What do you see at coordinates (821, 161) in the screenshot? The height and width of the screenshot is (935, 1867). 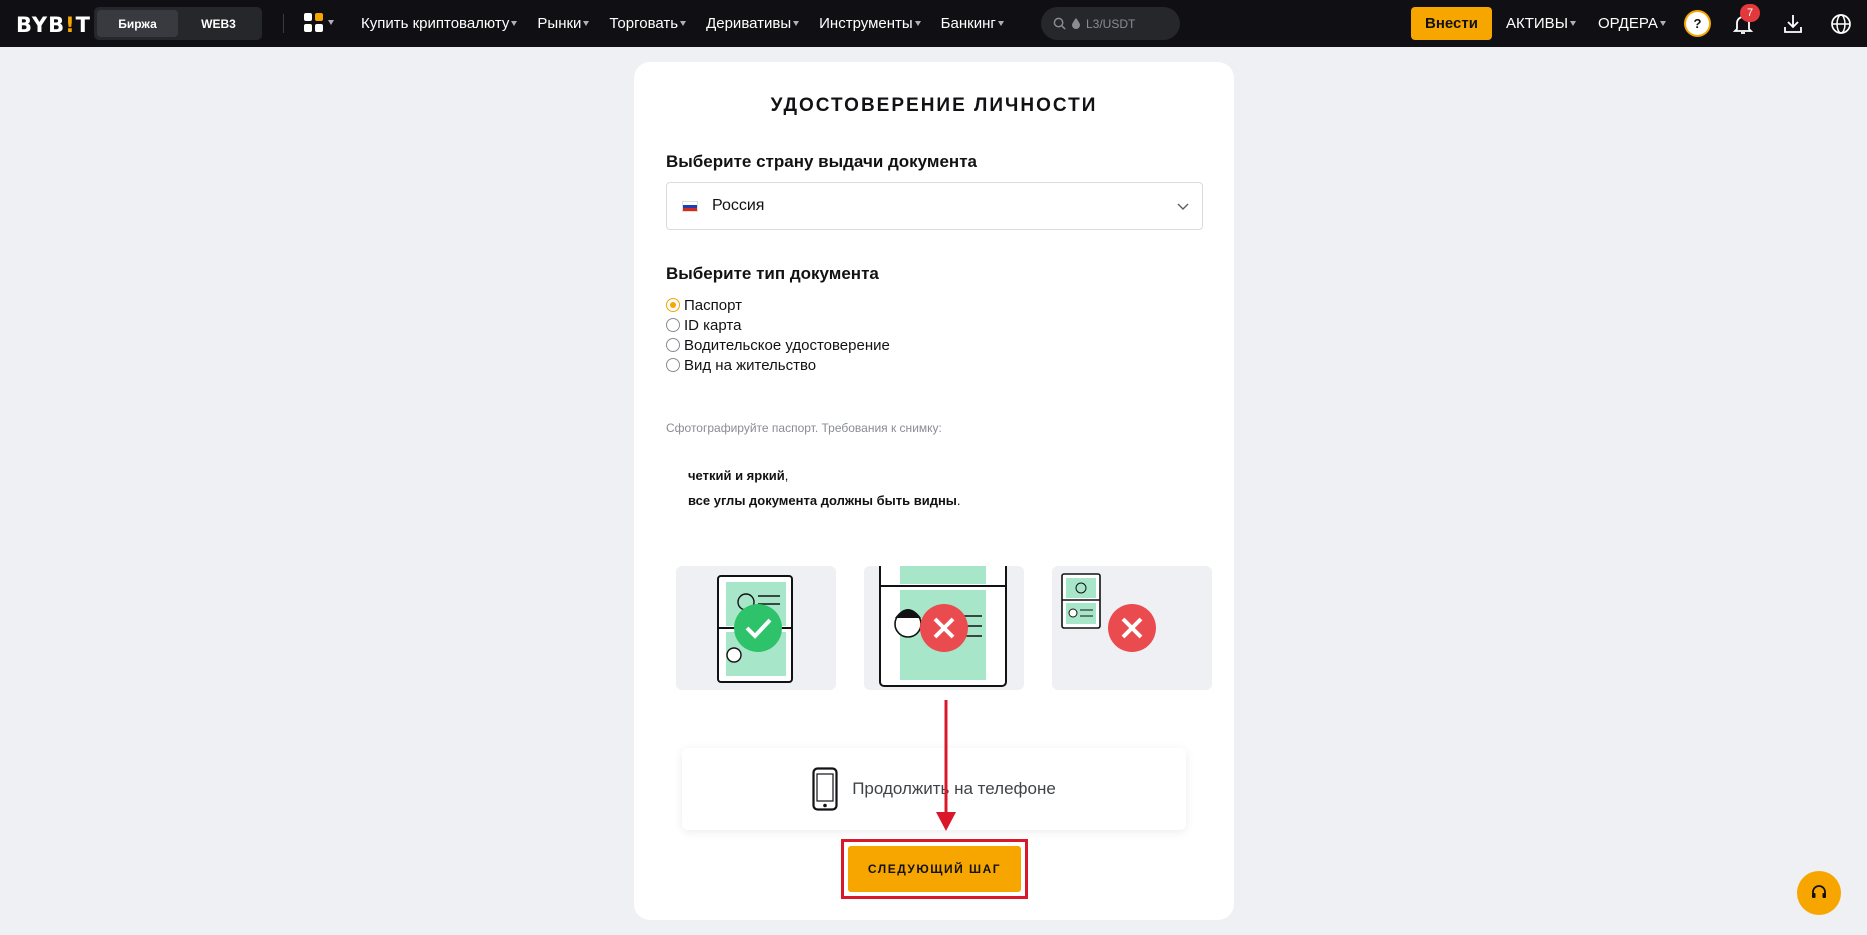 I see `country-label: Выберите страну выдачи документа` at bounding box center [821, 161].